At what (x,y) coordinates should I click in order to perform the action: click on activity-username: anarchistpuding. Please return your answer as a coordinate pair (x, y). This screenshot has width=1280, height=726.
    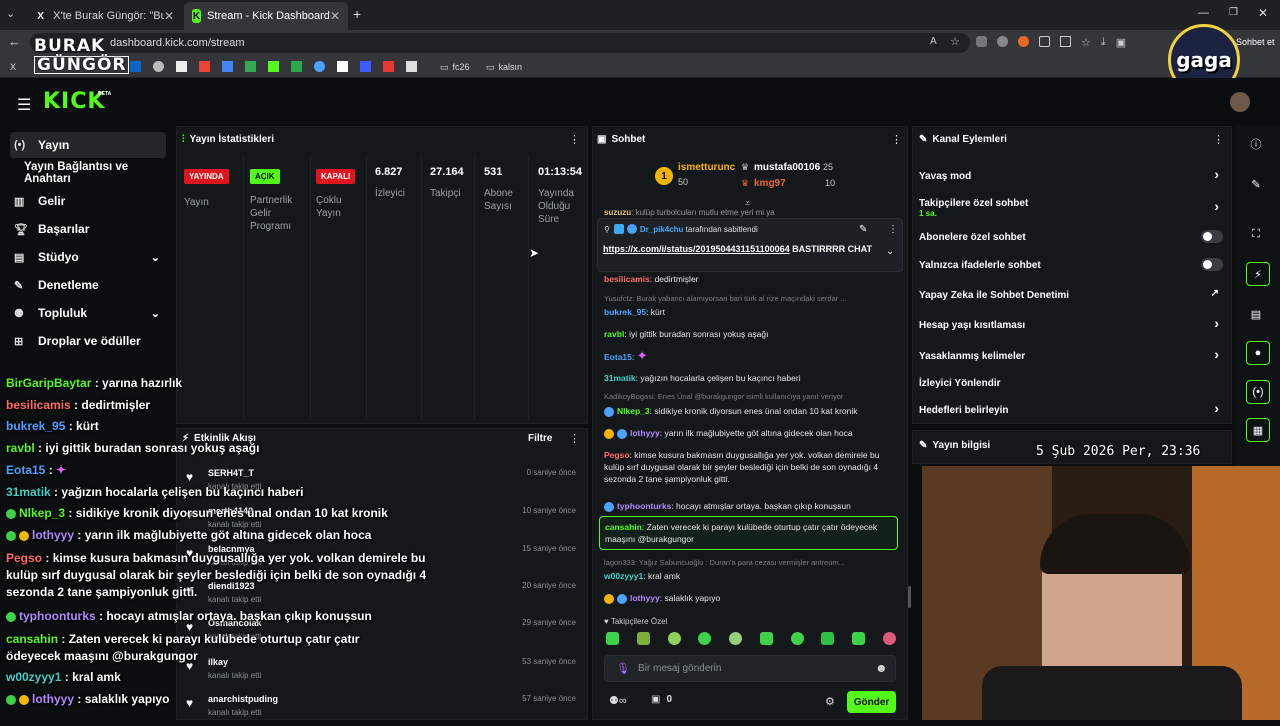
    Looking at the image, I should click on (243, 699).